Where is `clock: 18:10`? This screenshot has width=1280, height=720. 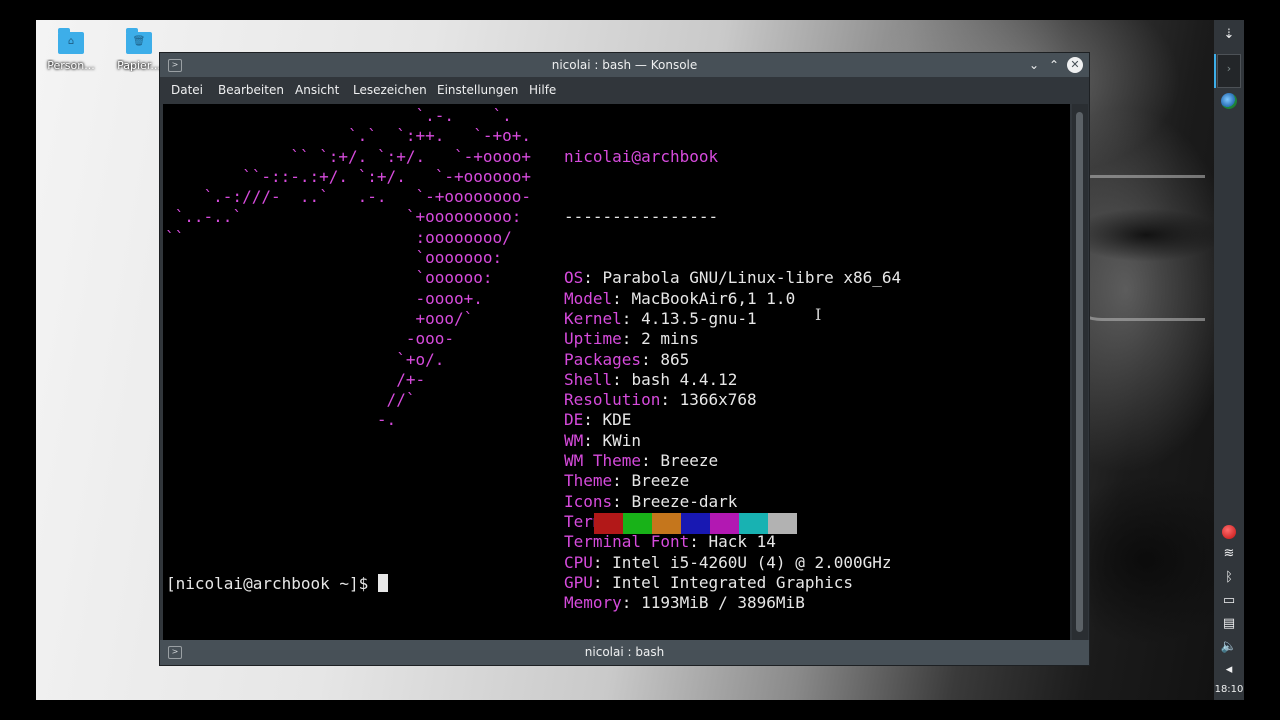 clock: 18:10 is located at coordinates (1229, 689).